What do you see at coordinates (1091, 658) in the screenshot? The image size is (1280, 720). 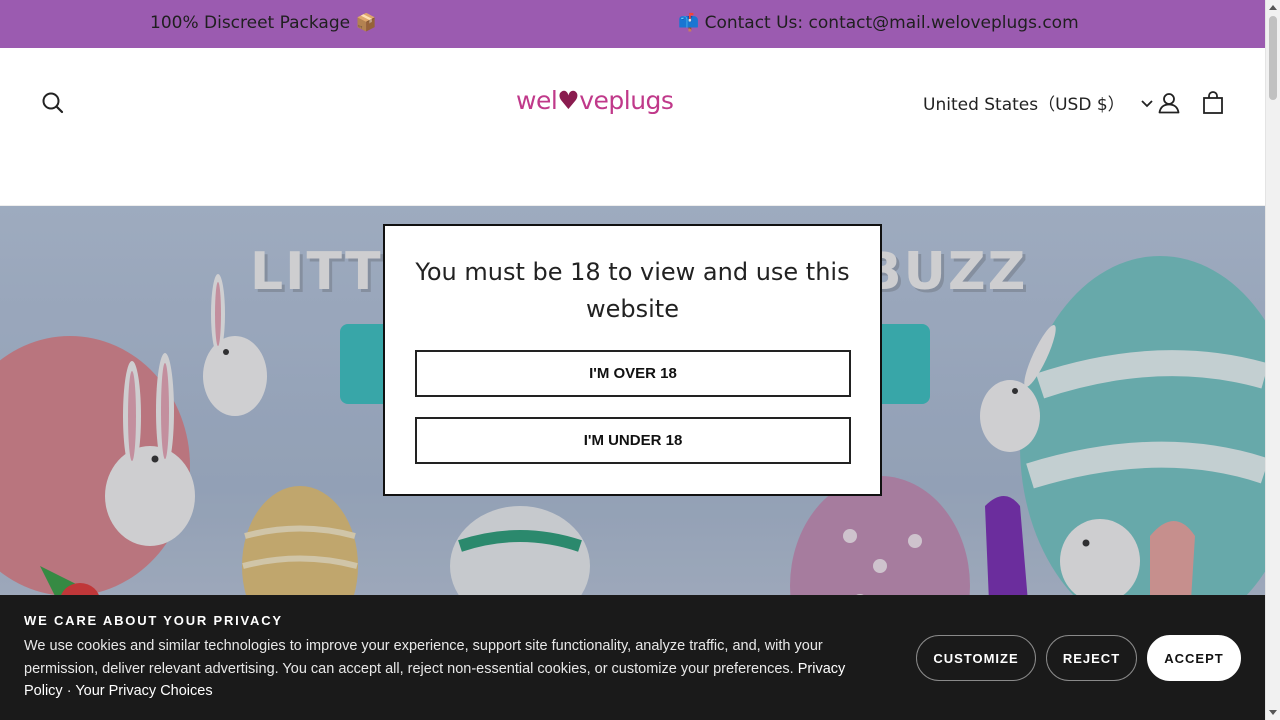 I see `reject-cookies-button: REJECT` at bounding box center [1091, 658].